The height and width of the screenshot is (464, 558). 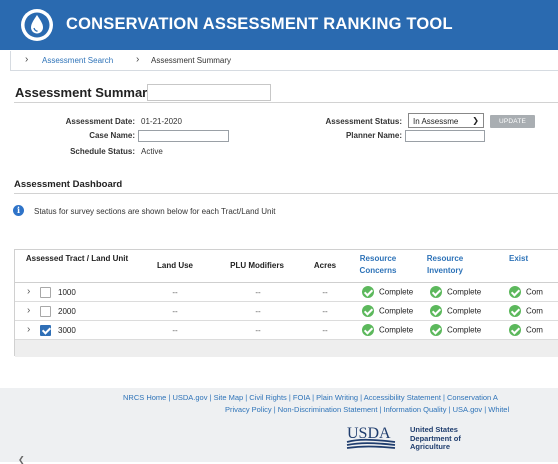 What do you see at coordinates (286, 348) in the screenshot?
I see `table-footer` at bounding box center [286, 348].